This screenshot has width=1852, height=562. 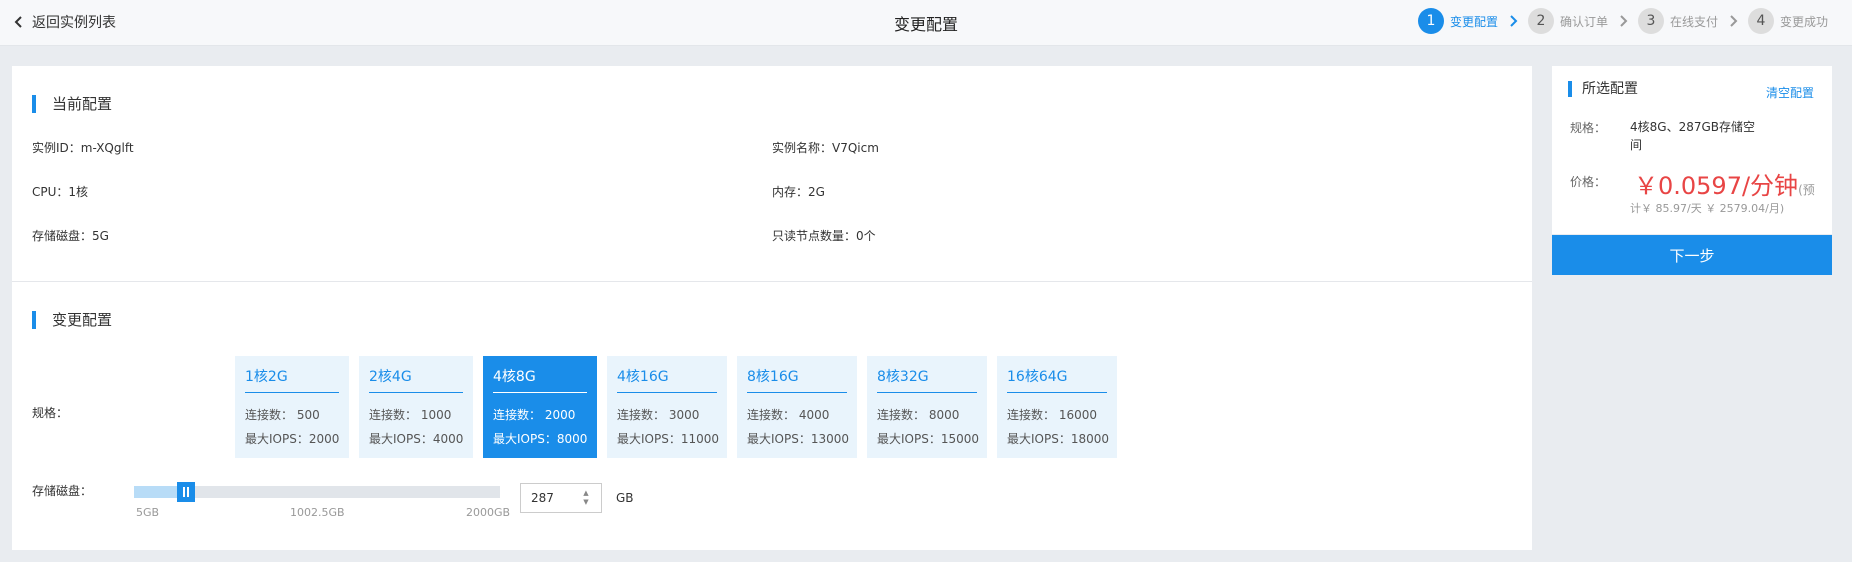 What do you see at coordinates (50, 413) in the screenshot?
I see `spec-label: 规格：` at bounding box center [50, 413].